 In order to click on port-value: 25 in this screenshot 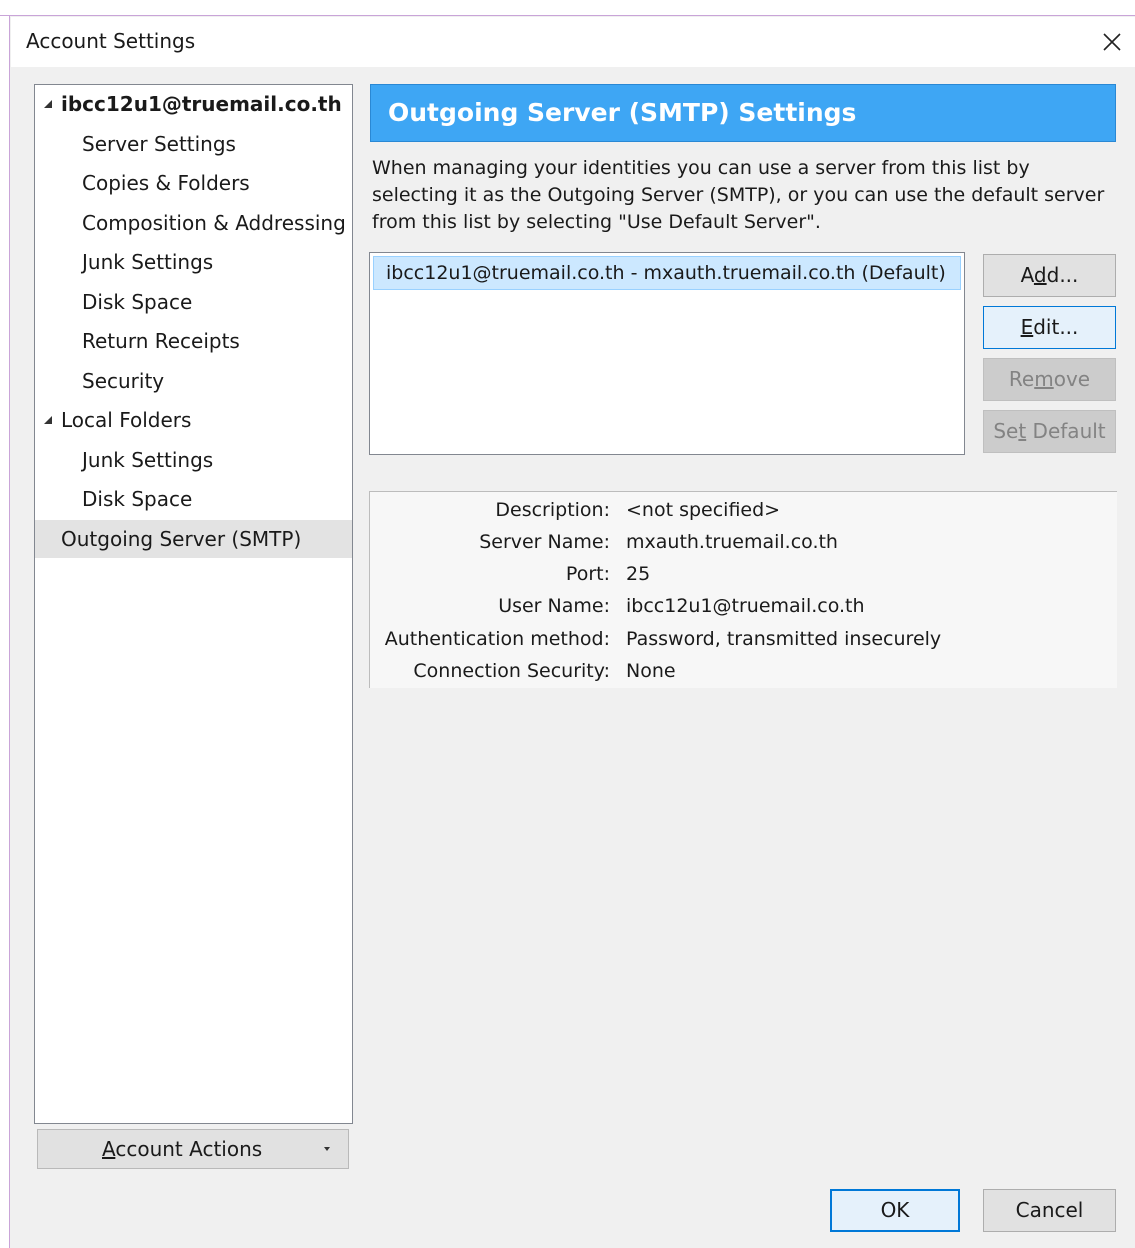, I will do `click(638, 574)`.